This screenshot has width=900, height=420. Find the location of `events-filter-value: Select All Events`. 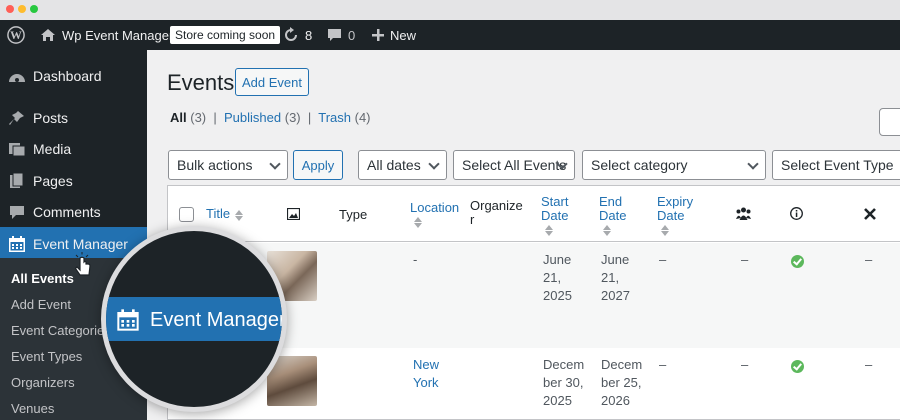

events-filter-value: Select All Events is located at coordinates (514, 165).